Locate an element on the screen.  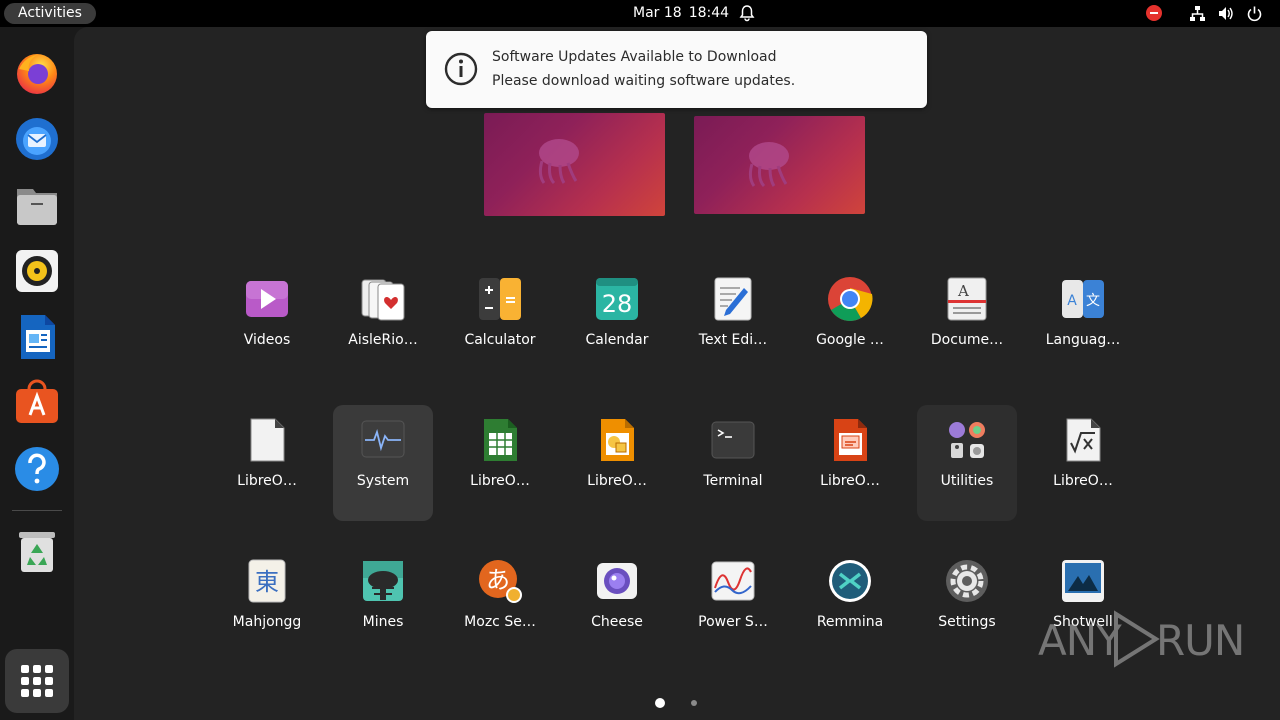
app-label: Calculator is located at coordinates (500, 340).